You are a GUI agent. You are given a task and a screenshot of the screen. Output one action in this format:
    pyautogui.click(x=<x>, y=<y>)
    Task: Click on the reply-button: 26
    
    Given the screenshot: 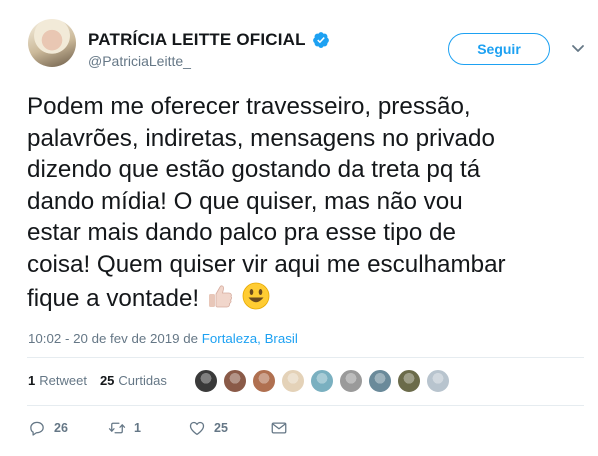 What is the action you would take?
    pyautogui.click(x=68, y=428)
    